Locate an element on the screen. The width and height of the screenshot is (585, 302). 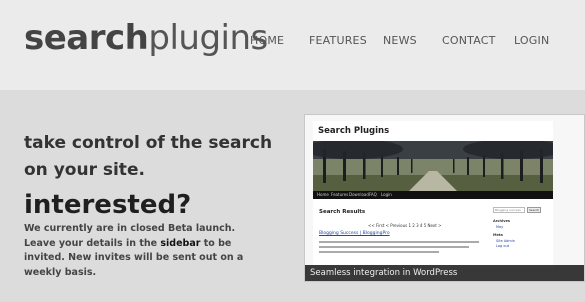
screenshot-archives-item: May is located at coordinates (499, 227).